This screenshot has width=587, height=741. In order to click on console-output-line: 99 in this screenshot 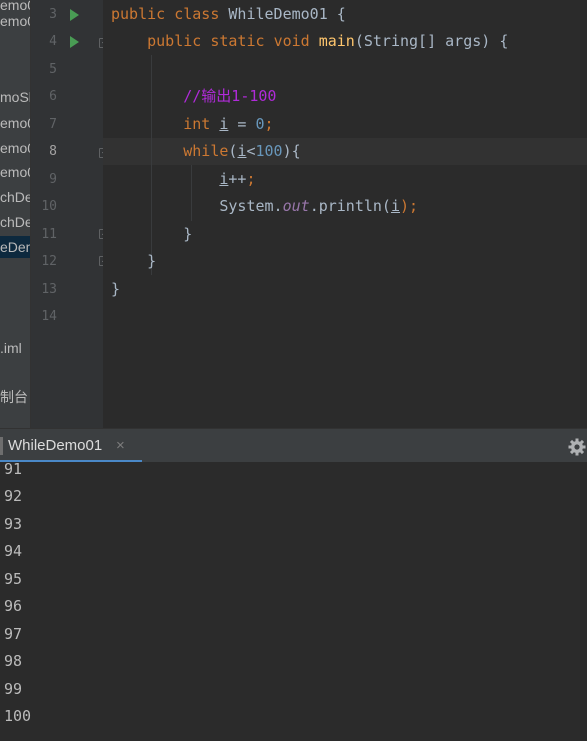, I will do `click(13, 689)`.